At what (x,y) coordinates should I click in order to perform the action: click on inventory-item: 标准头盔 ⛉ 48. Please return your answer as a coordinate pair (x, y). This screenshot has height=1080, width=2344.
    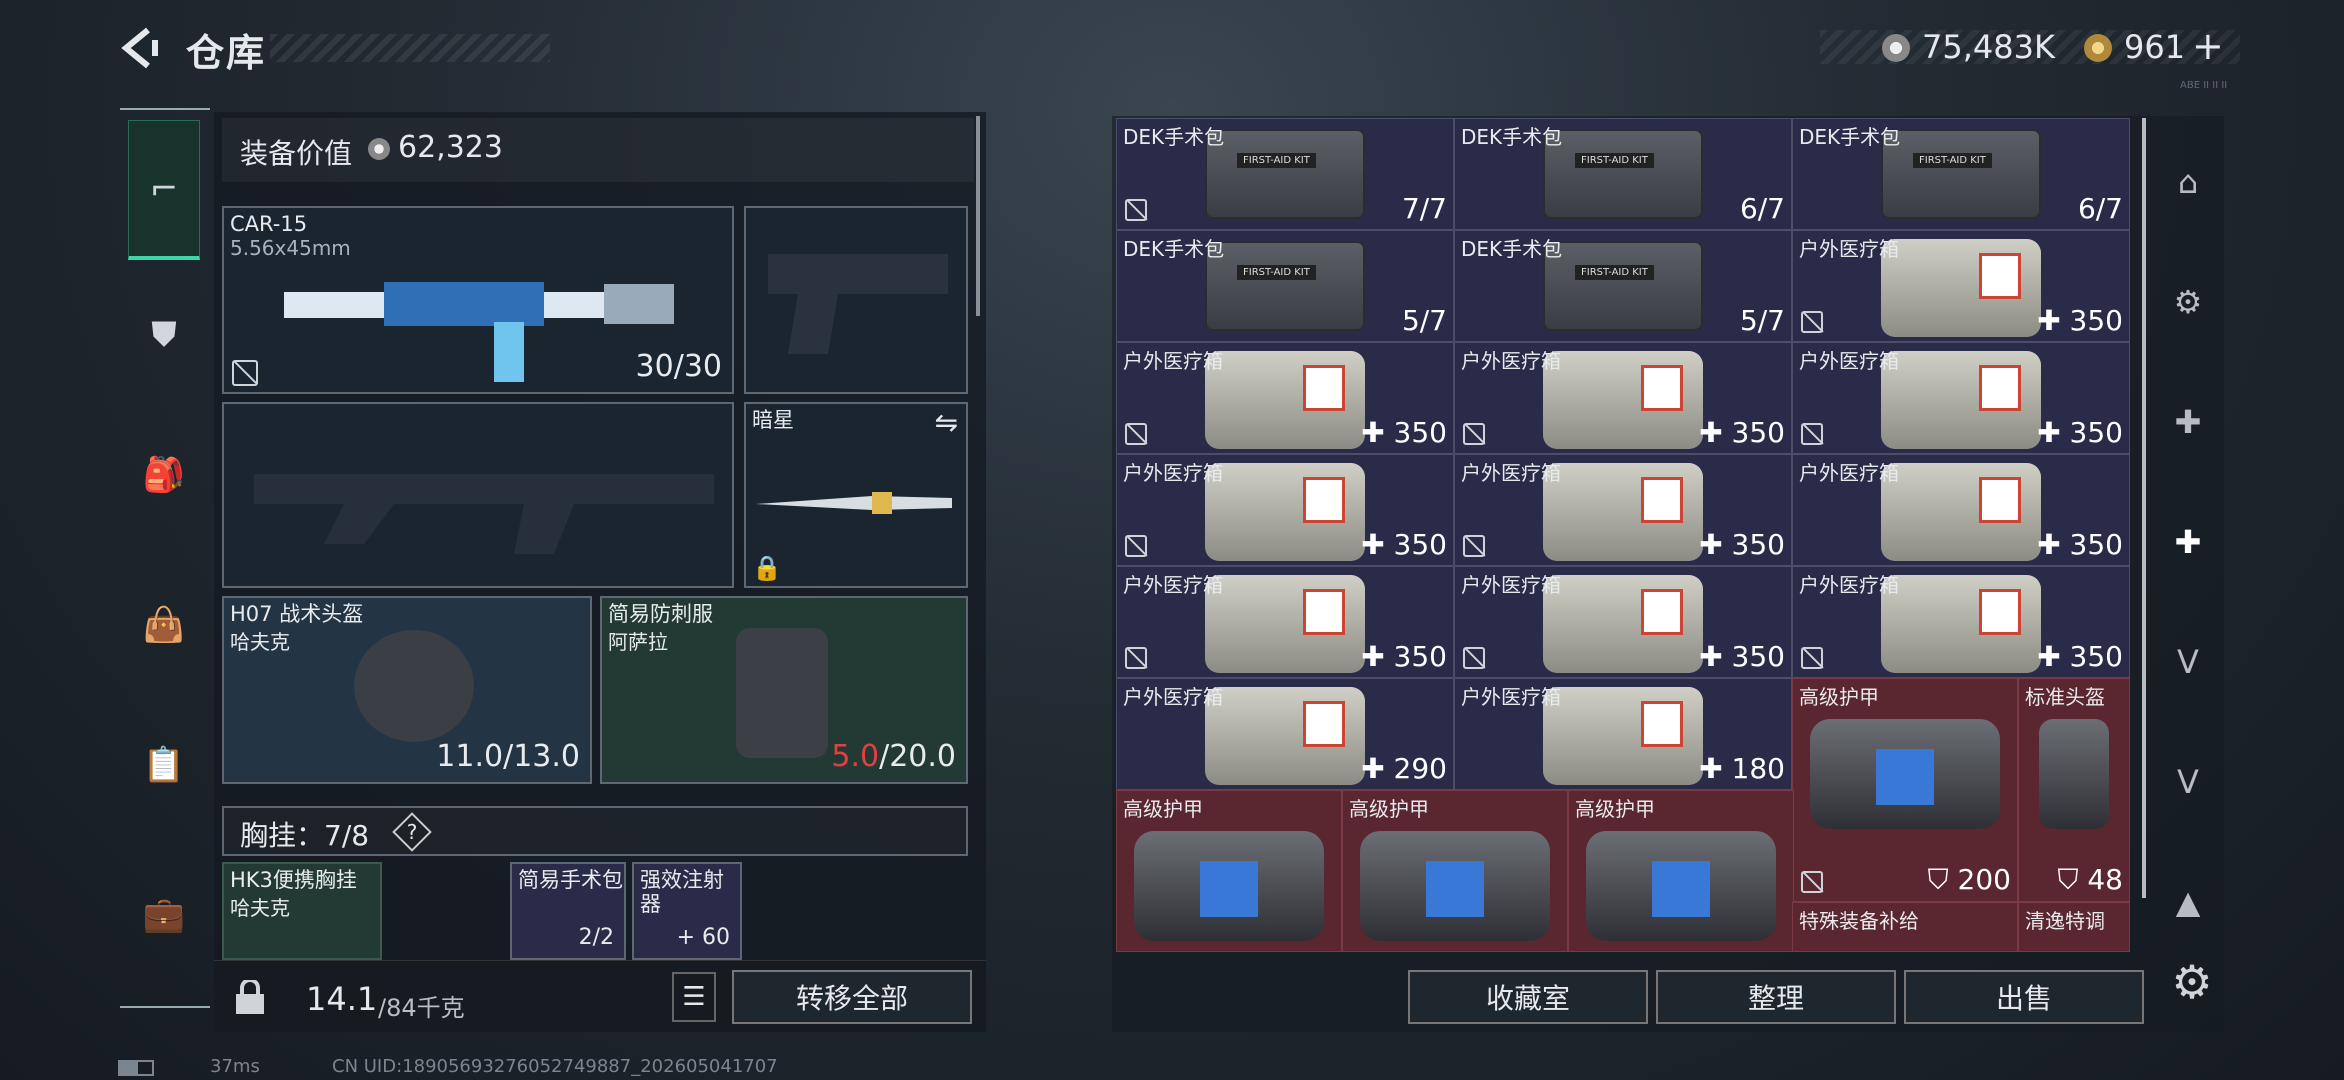
    Looking at the image, I should click on (2074, 790).